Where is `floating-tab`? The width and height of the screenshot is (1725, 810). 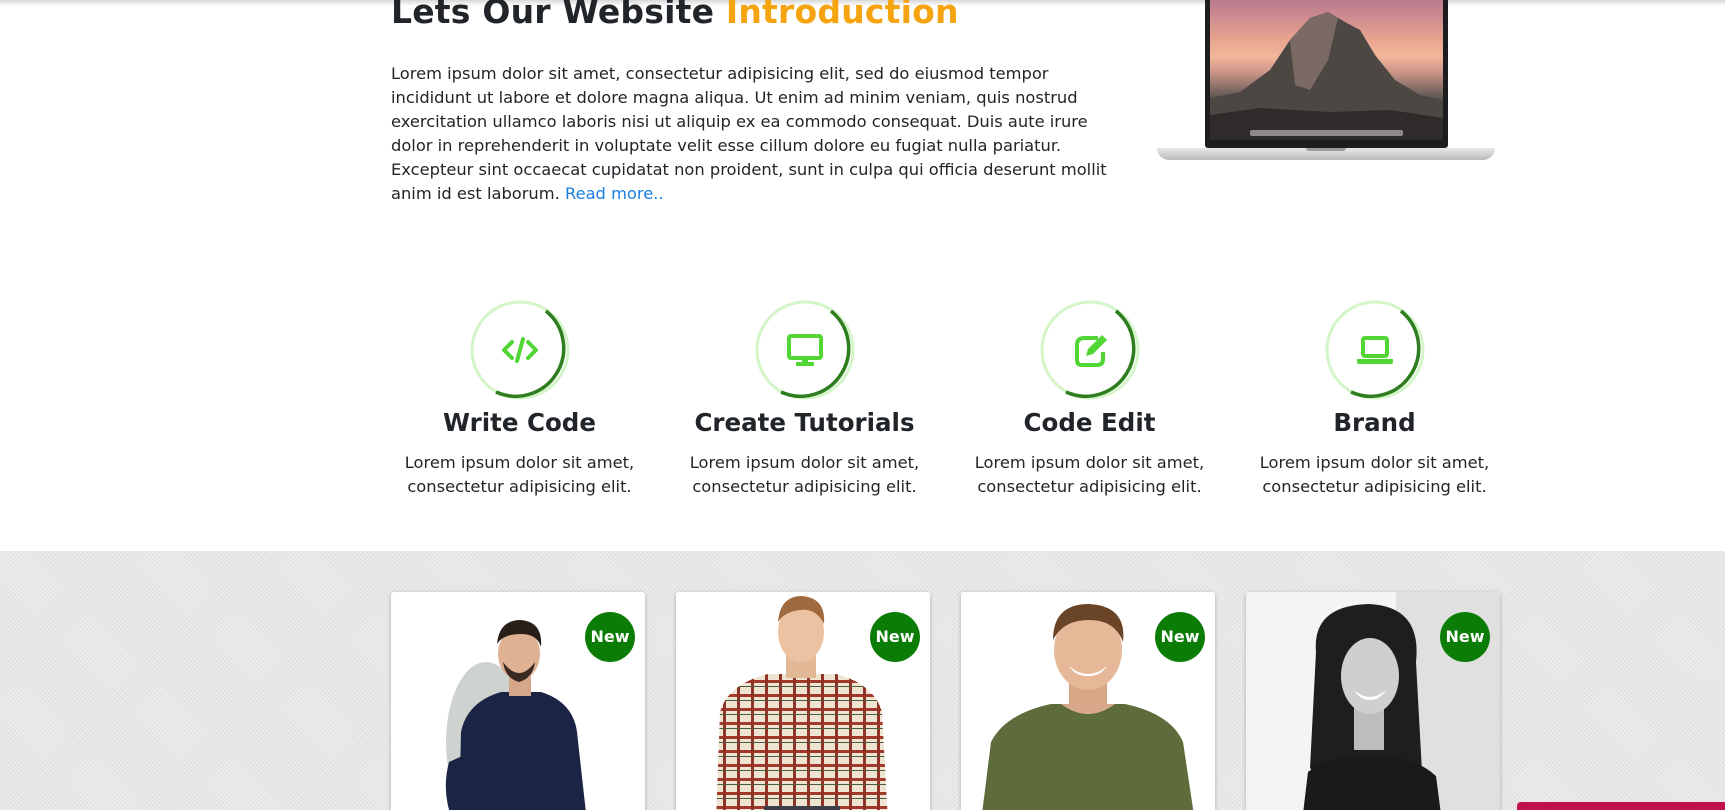
floating-tab is located at coordinates (1621, 806).